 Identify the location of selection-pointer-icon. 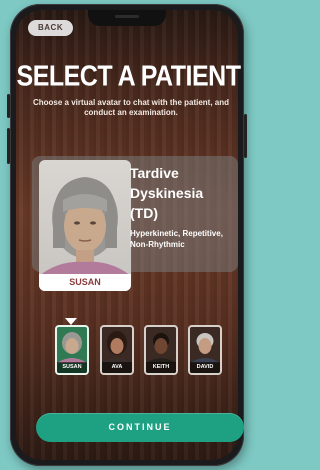
(71, 321).